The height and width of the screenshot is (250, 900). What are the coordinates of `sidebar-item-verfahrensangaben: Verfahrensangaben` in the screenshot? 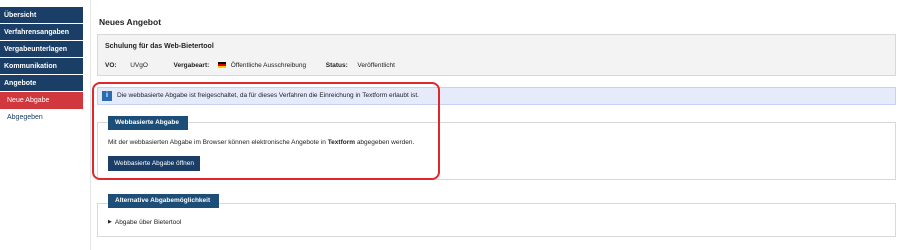 It's located at (41, 32).